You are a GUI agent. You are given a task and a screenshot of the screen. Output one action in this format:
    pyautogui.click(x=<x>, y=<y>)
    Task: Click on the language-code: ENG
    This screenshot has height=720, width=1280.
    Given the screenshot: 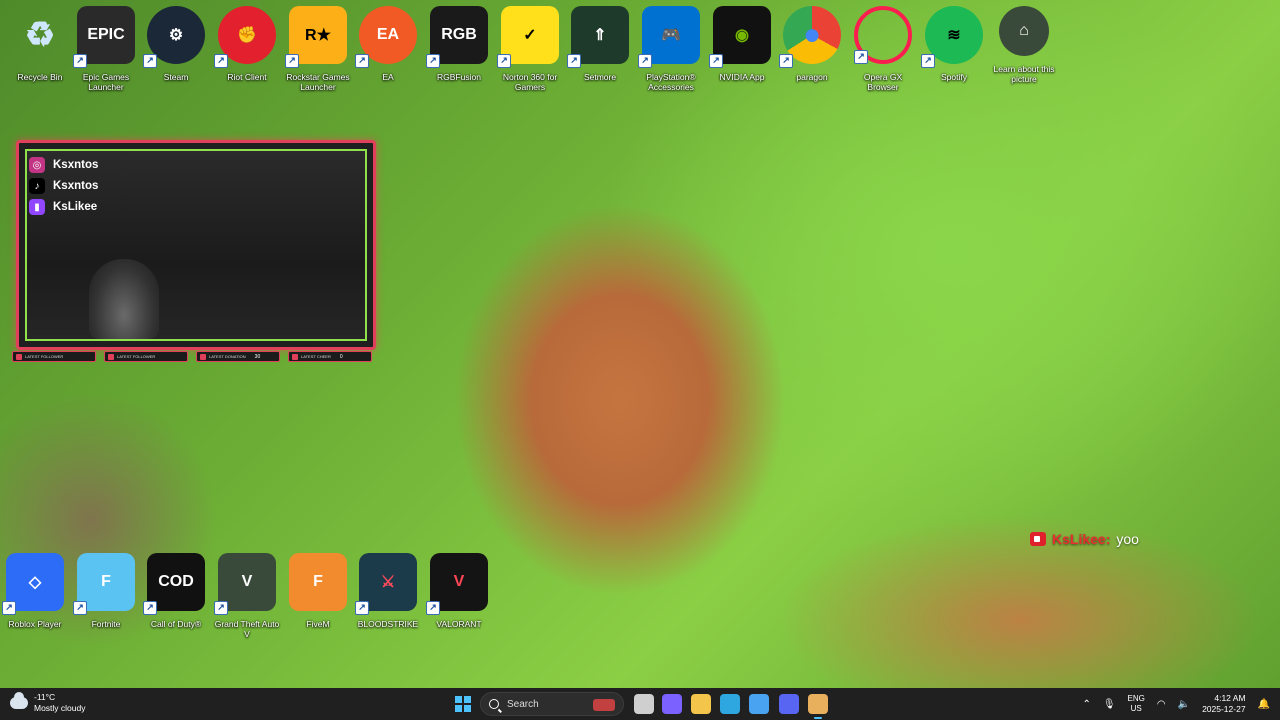 What is the action you would take?
    pyautogui.click(x=1136, y=698)
    